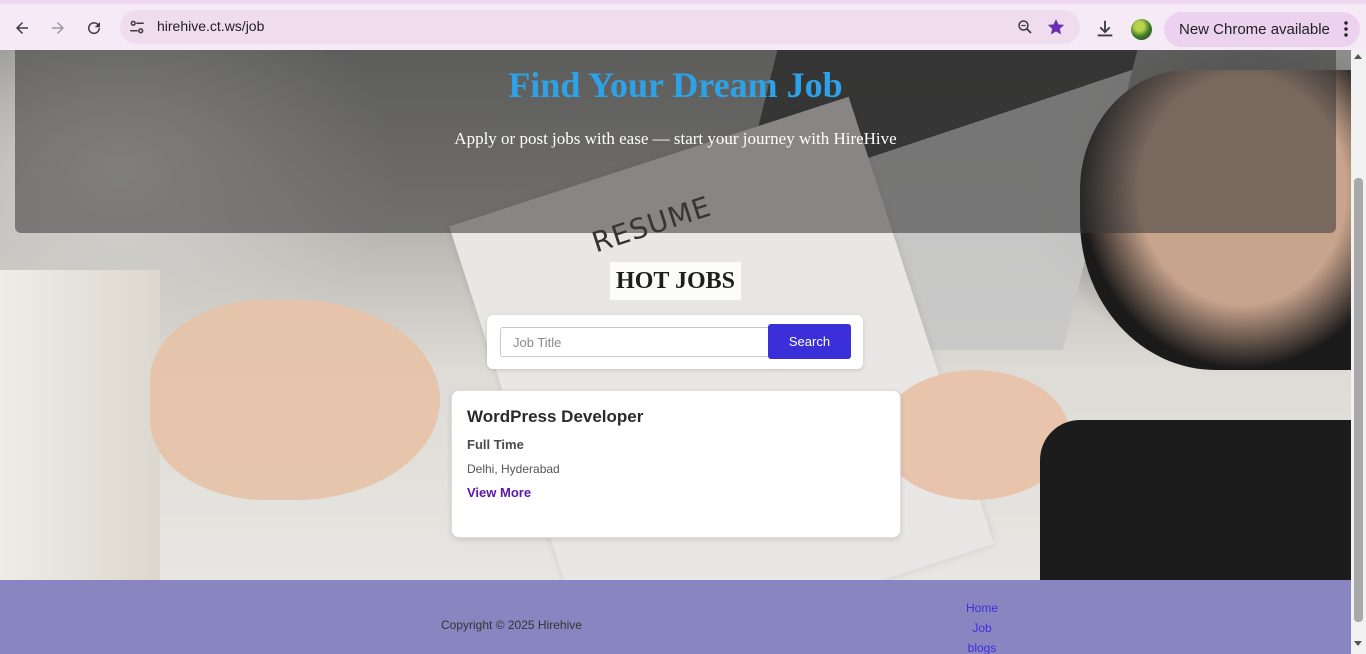 This screenshot has height=654, width=1366. Describe the element at coordinates (675, 617) in the screenshot. I see `site-footer: Copyright © 2025 Hirehive Home Job blogs` at that location.